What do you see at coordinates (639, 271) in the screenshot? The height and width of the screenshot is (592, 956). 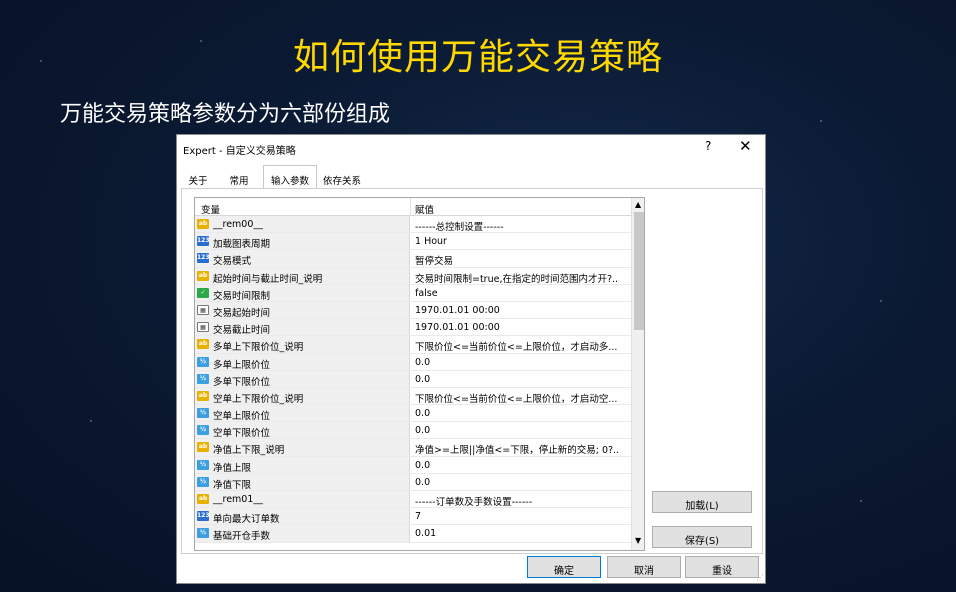 I see `scrollbar-thumb` at bounding box center [639, 271].